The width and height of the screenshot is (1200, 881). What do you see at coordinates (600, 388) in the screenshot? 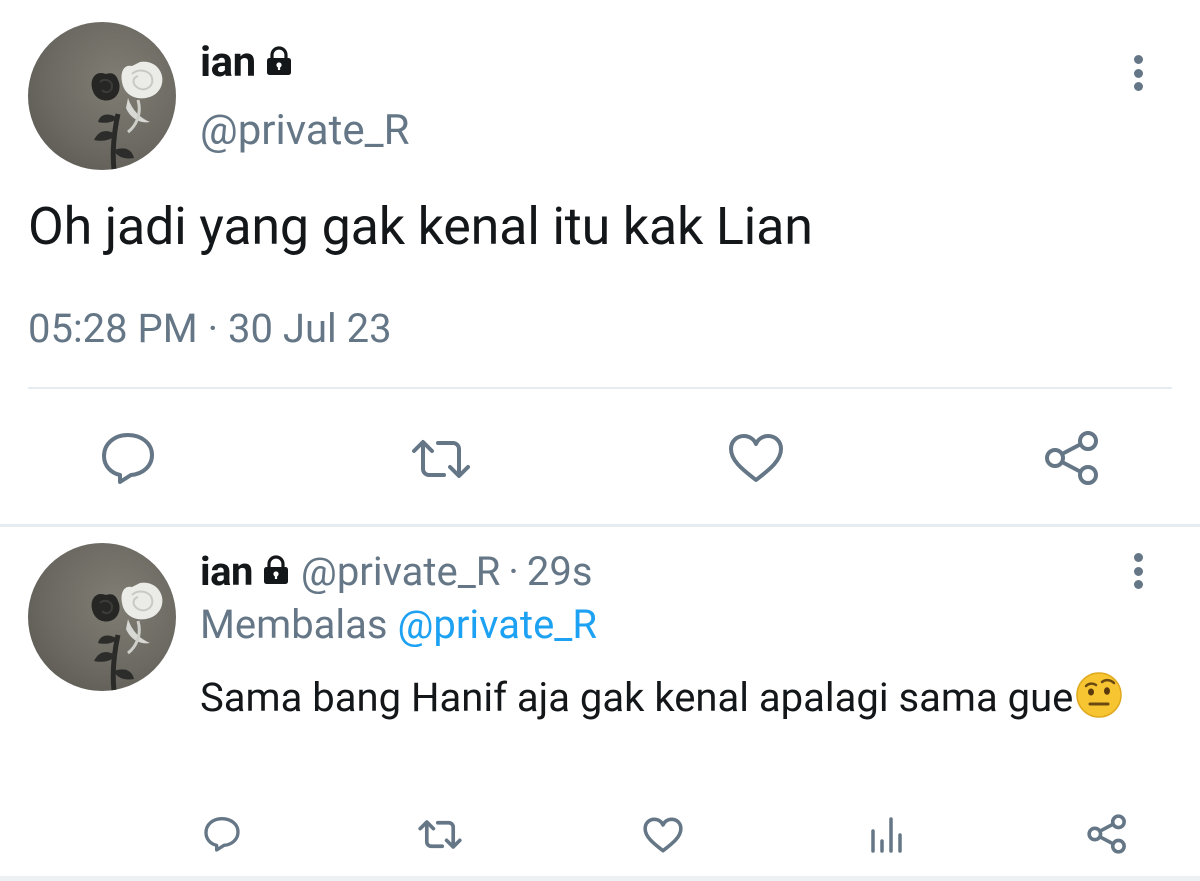
I see `divider` at bounding box center [600, 388].